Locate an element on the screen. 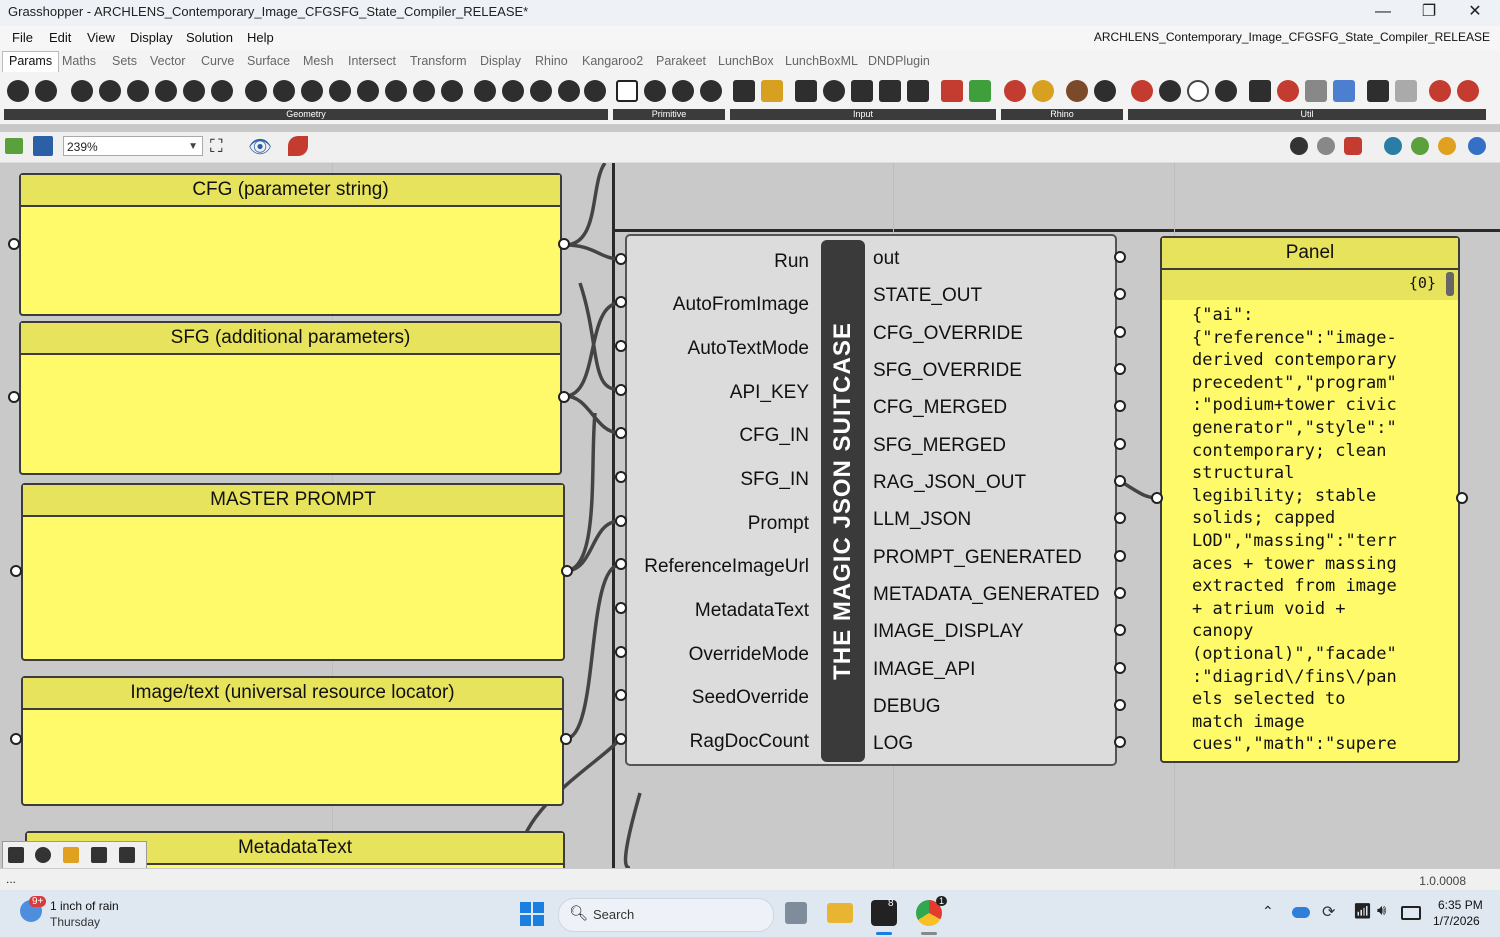 This screenshot has width=1500, height=937. weather-main: 1 inch of rain is located at coordinates (84, 906).